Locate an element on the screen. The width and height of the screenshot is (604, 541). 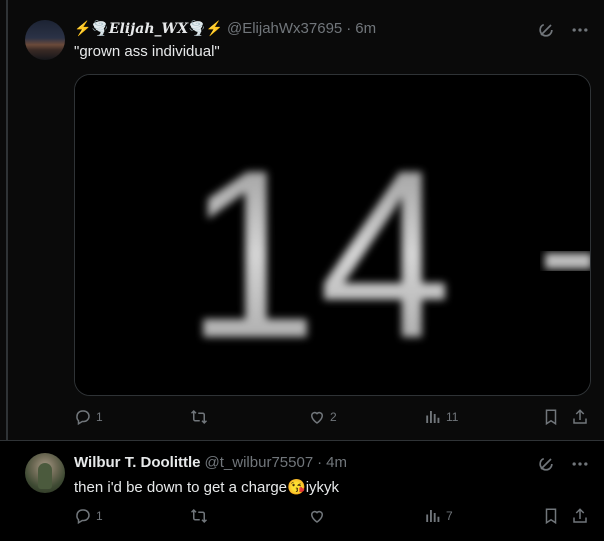
display-name: Wilbur T. Doolittle is located at coordinates (137, 462).